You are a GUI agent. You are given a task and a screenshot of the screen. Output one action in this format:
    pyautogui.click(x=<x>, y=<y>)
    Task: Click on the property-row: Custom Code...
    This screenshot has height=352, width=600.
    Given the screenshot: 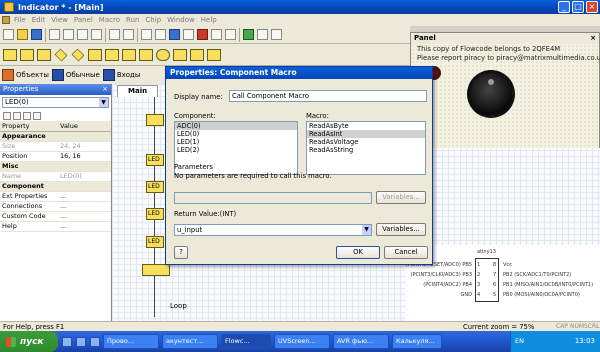 What is the action you would take?
    pyautogui.click(x=55, y=216)
    